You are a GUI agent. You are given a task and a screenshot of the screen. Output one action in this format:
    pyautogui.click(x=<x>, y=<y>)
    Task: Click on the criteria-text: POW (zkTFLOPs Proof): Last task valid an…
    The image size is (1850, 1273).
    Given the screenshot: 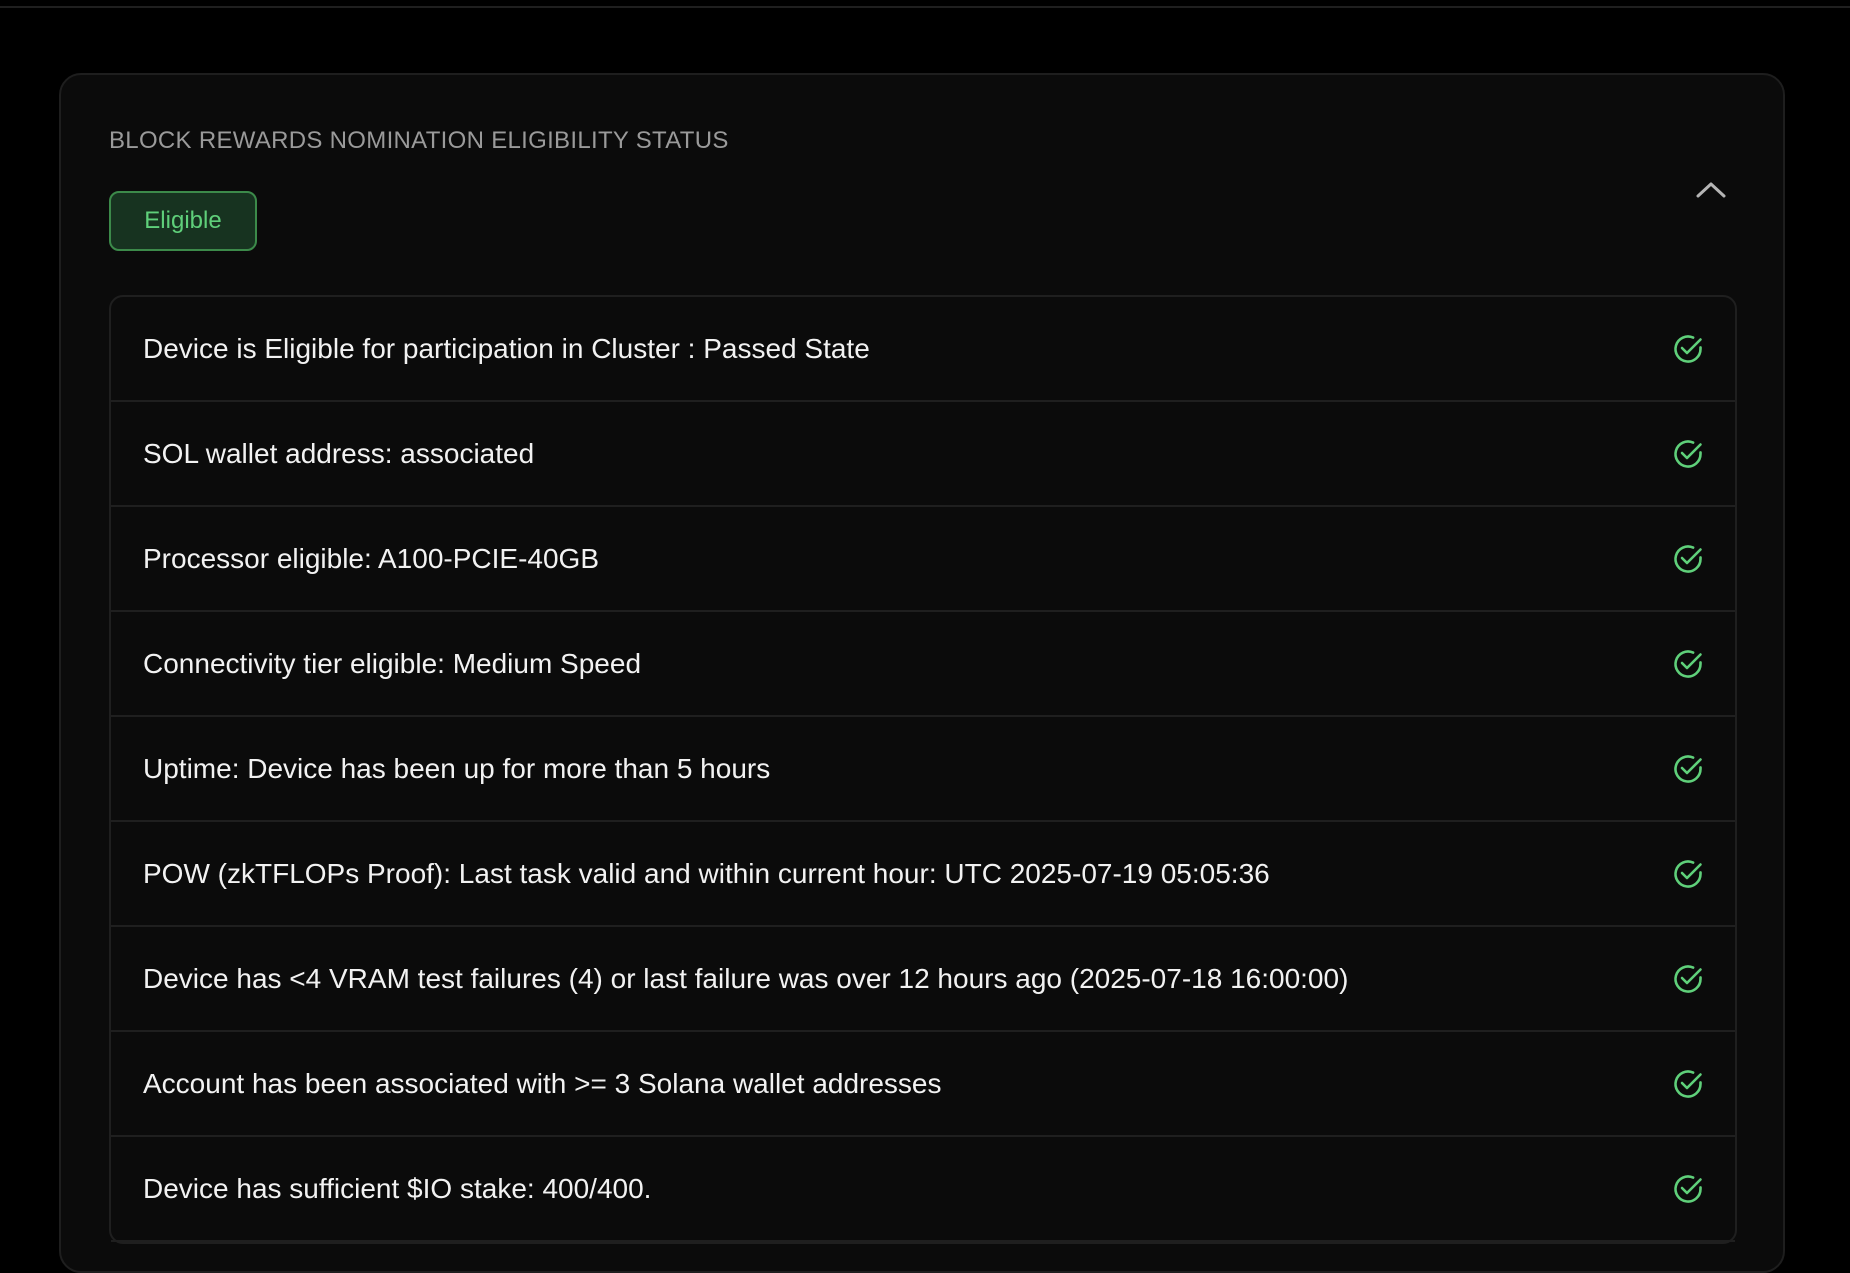 What is the action you would take?
    pyautogui.click(x=706, y=873)
    